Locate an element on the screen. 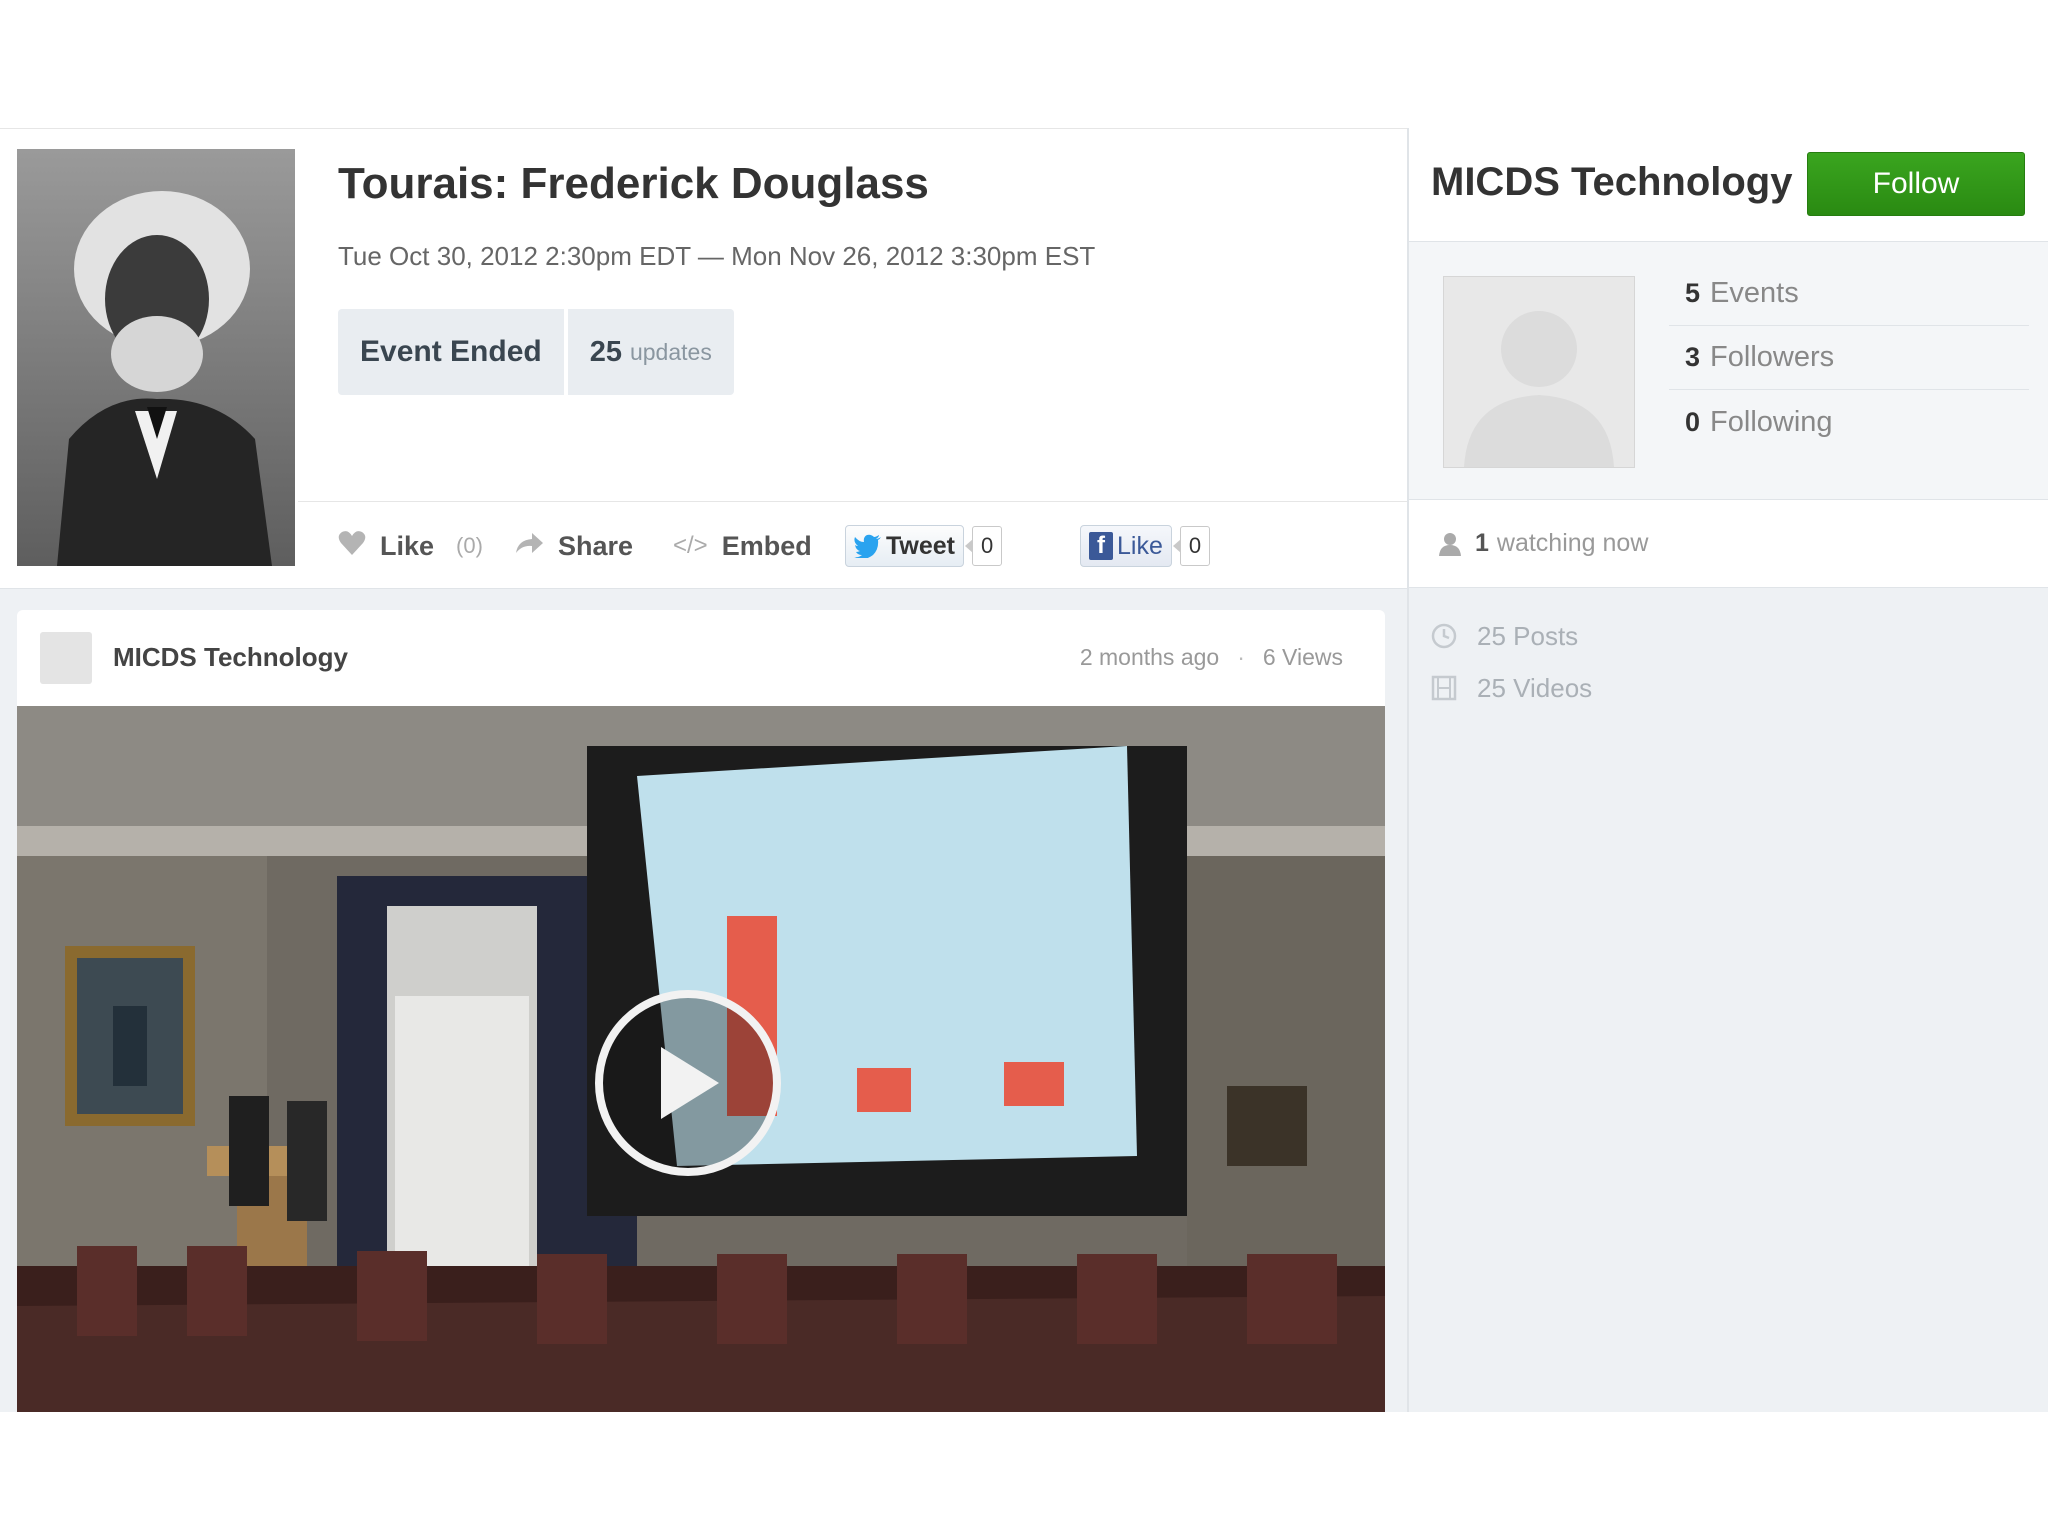 This screenshot has width=2048, height=1536. watching-now: 1 watching now is located at coordinates (1728, 544).